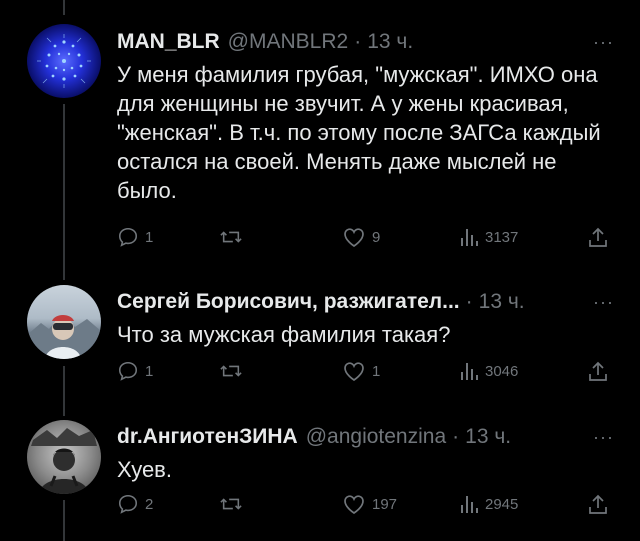  I want to click on views-count: 2945, so click(502, 504).